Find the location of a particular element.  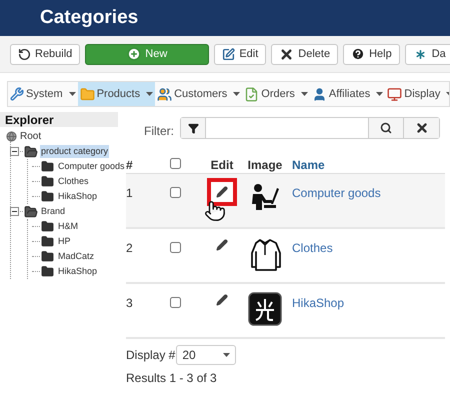

tree-item: Computer goods is located at coordinates (91, 167).